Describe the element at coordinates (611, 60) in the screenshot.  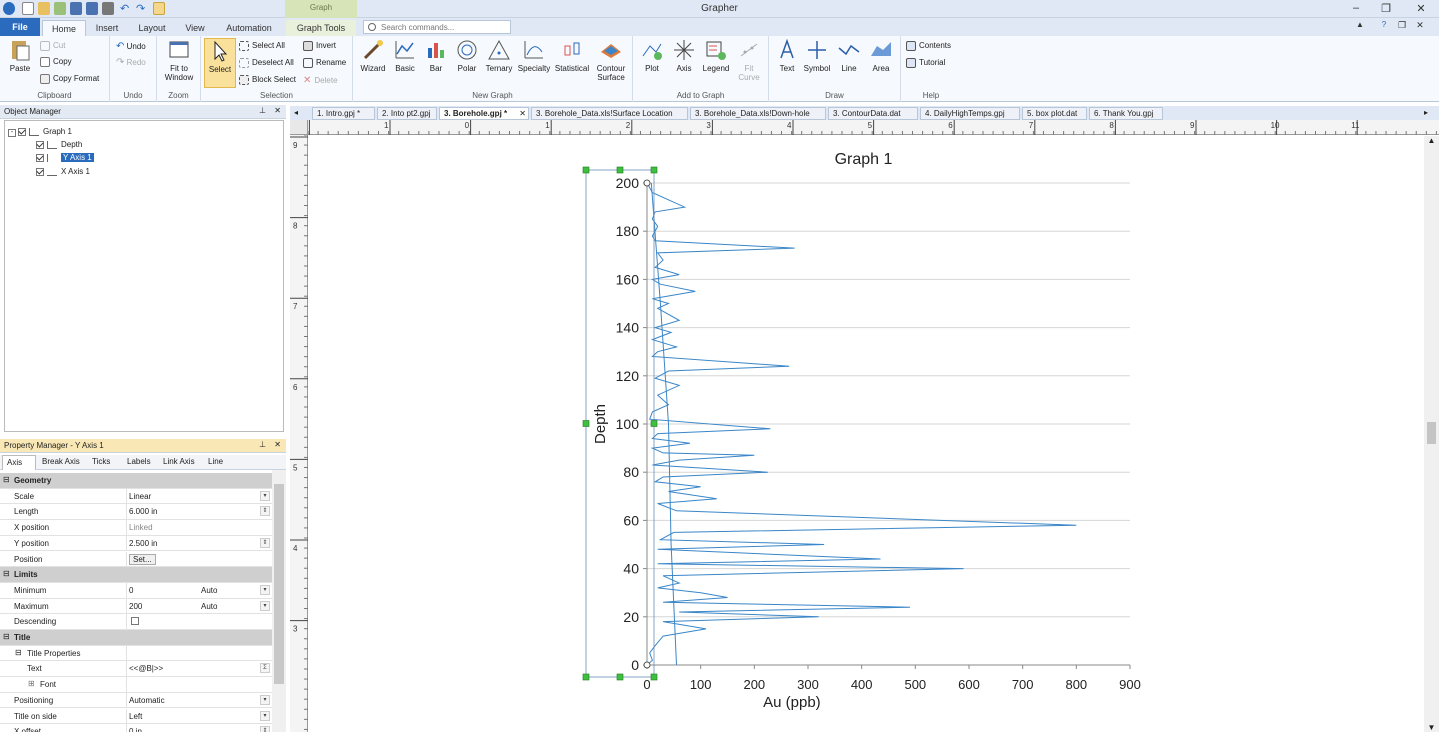
I see `contour-surface-button: ContourSurface` at that location.